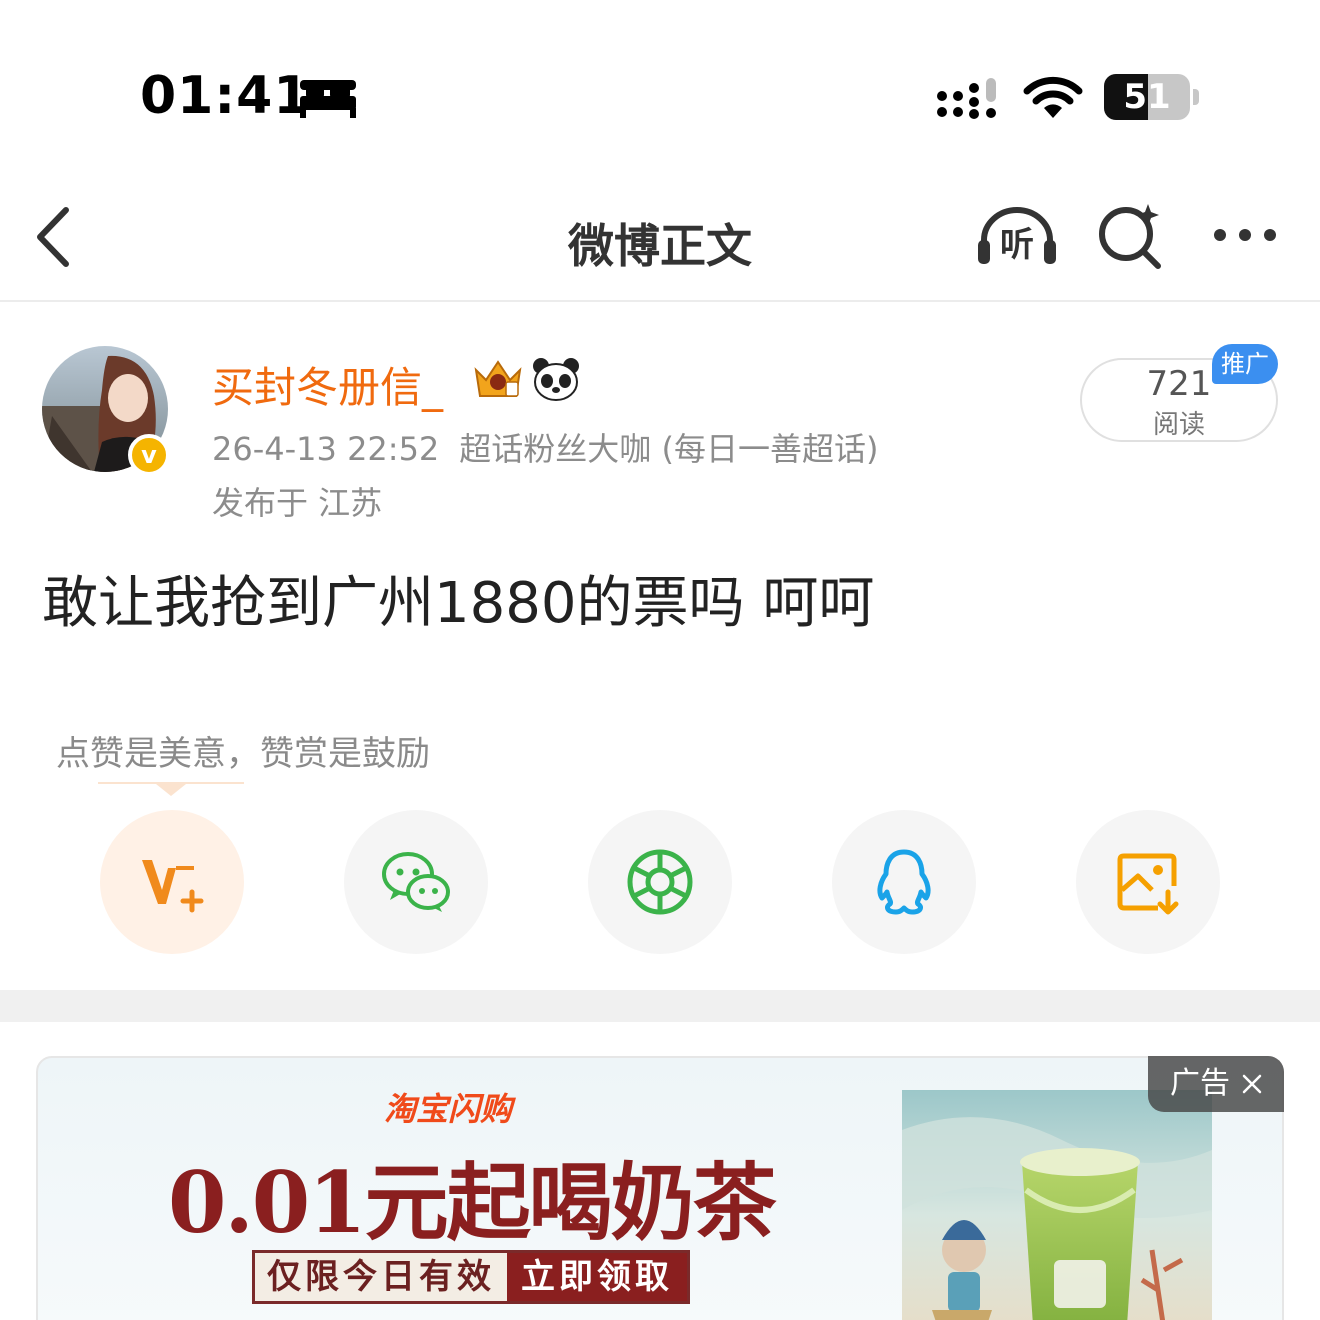  What do you see at coordinates (448, 1109) in the screenshot?
I see `ad-brand: 淘宝闪购` at bounding box center [448, 1109].